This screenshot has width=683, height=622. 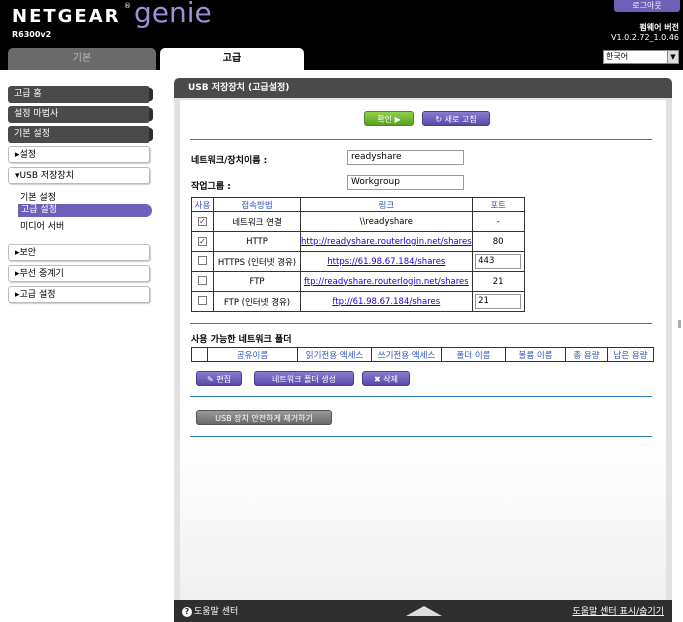 I want to click on language-value: 한국어, so click(x=617, y=56).